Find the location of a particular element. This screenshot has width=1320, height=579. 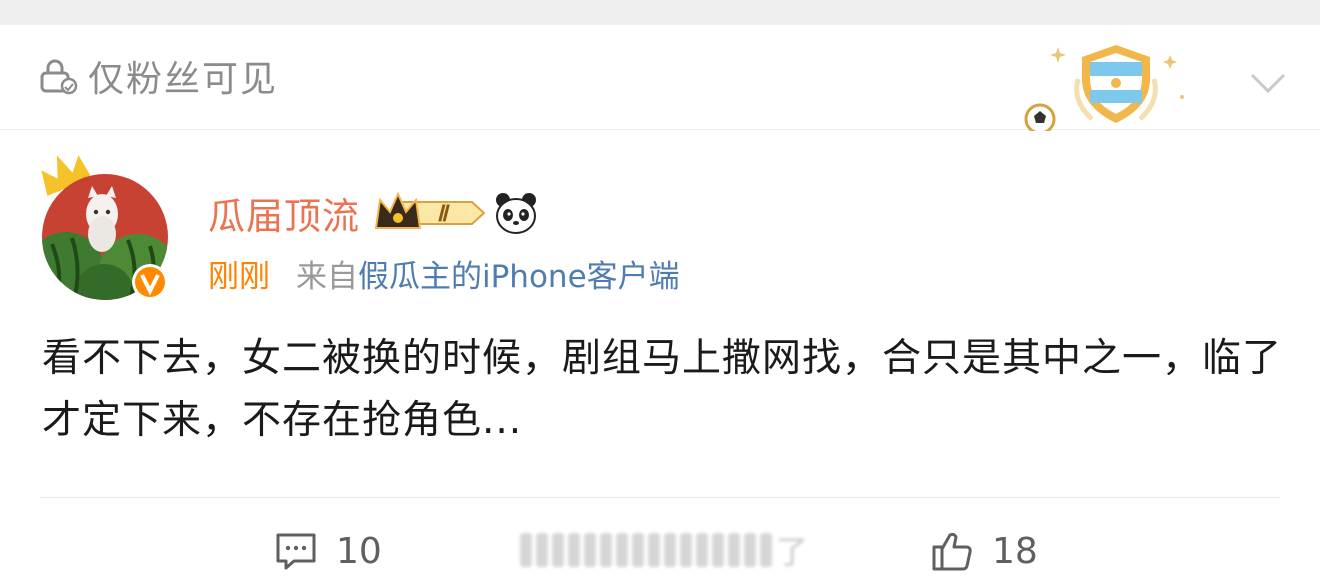

visibility-label: 仅粉丝可见 is located at coordinates (183, 79).